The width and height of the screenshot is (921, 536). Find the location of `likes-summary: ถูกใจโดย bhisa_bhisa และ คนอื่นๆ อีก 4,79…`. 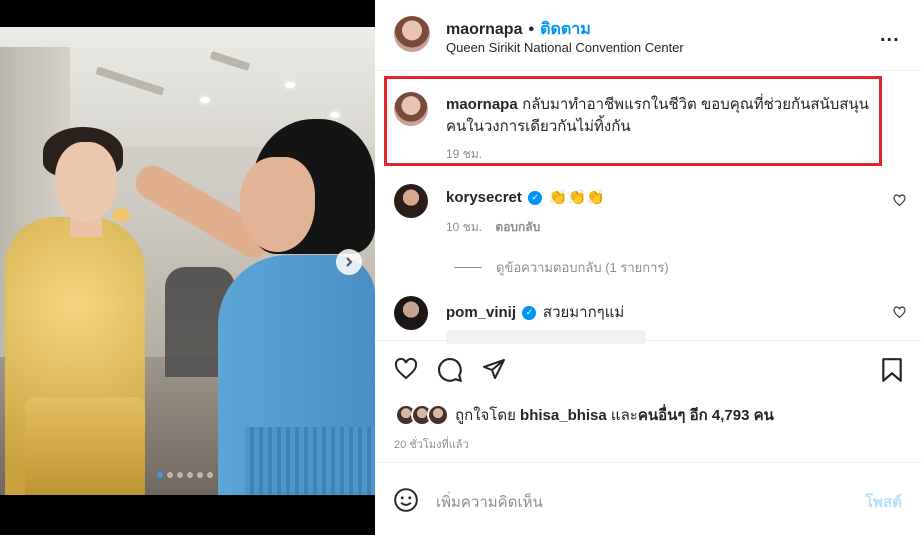

likes-summary: ถูกใจโดย bhisa_bhisa และ คนอื่นๆ อีก 4,79… is located at coordinates (584, 415).